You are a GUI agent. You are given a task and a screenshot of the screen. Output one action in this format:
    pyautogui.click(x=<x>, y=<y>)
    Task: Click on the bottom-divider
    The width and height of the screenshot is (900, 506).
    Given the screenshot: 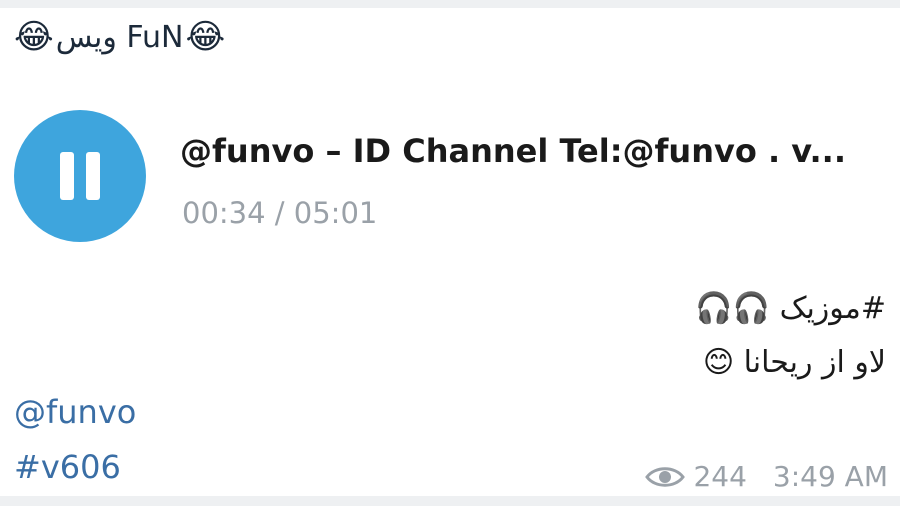 What is the action you would take?
    pyautogui.click(x=450, y=501)
    